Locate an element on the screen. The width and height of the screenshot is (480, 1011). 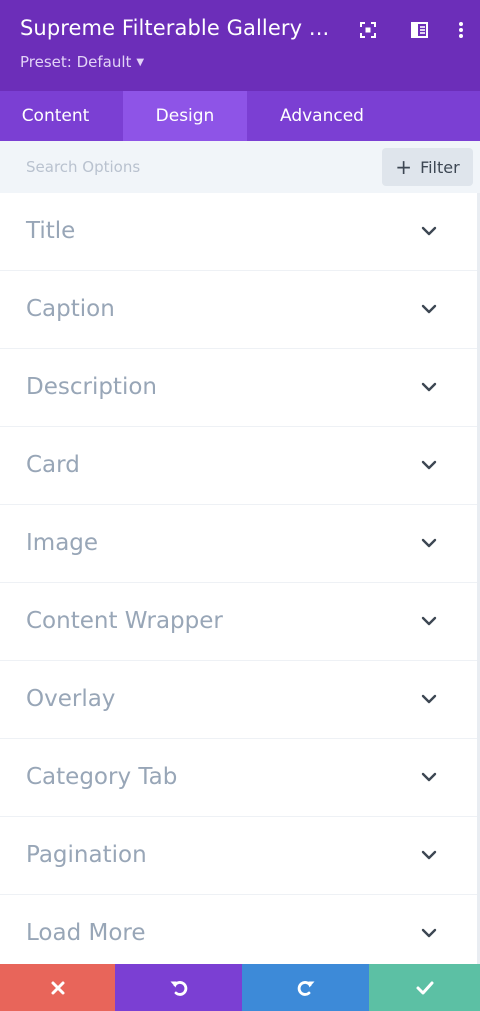
section-label: Caption is located at coordinates (70, 309).